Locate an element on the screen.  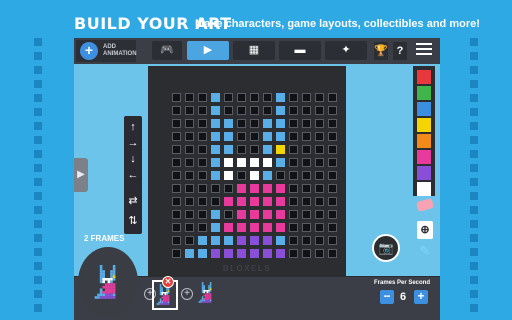
down-arrow-icon: ↓ is located at coordinates (133, 159).